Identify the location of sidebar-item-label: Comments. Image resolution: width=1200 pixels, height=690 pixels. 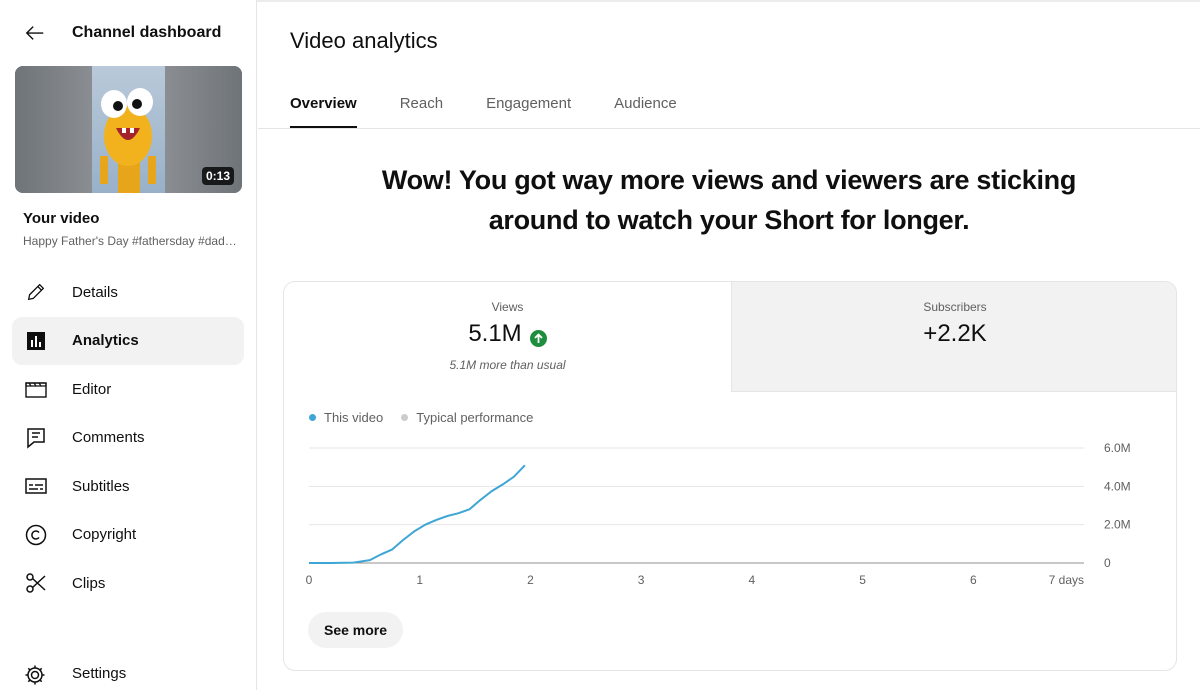
(108, 438).